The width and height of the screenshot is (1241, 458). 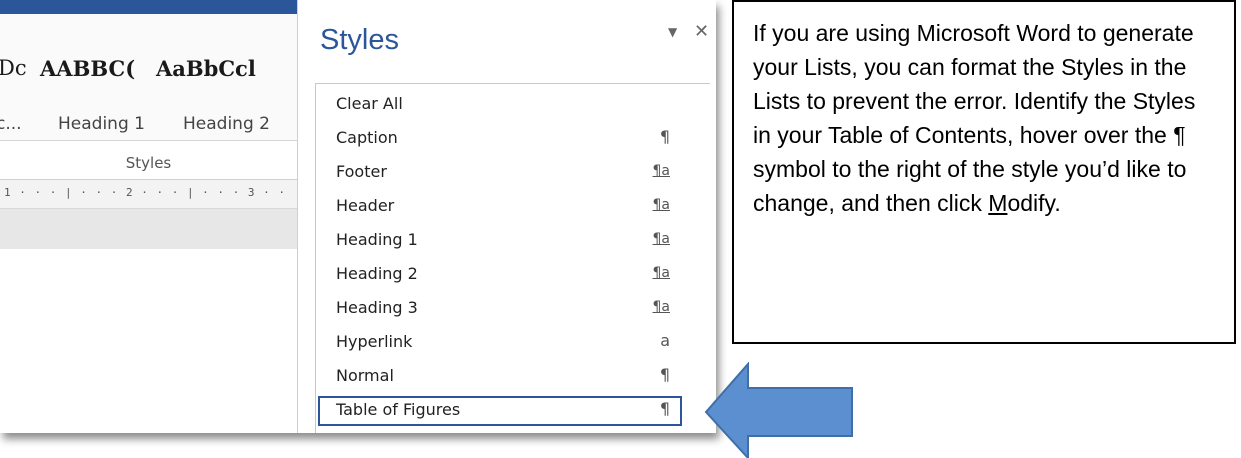 What do you see at coordinates (672, 32) in the screenshot?
I see `chevron-down-icon: ▼` at bounding box center [672, 32].